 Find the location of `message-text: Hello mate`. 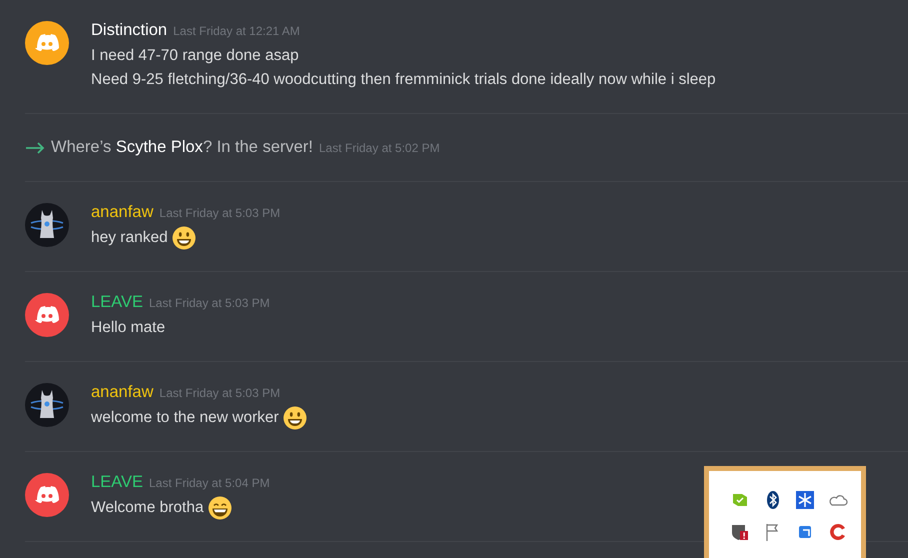

message-text: Hello mate is located at coordinates (128, 328).